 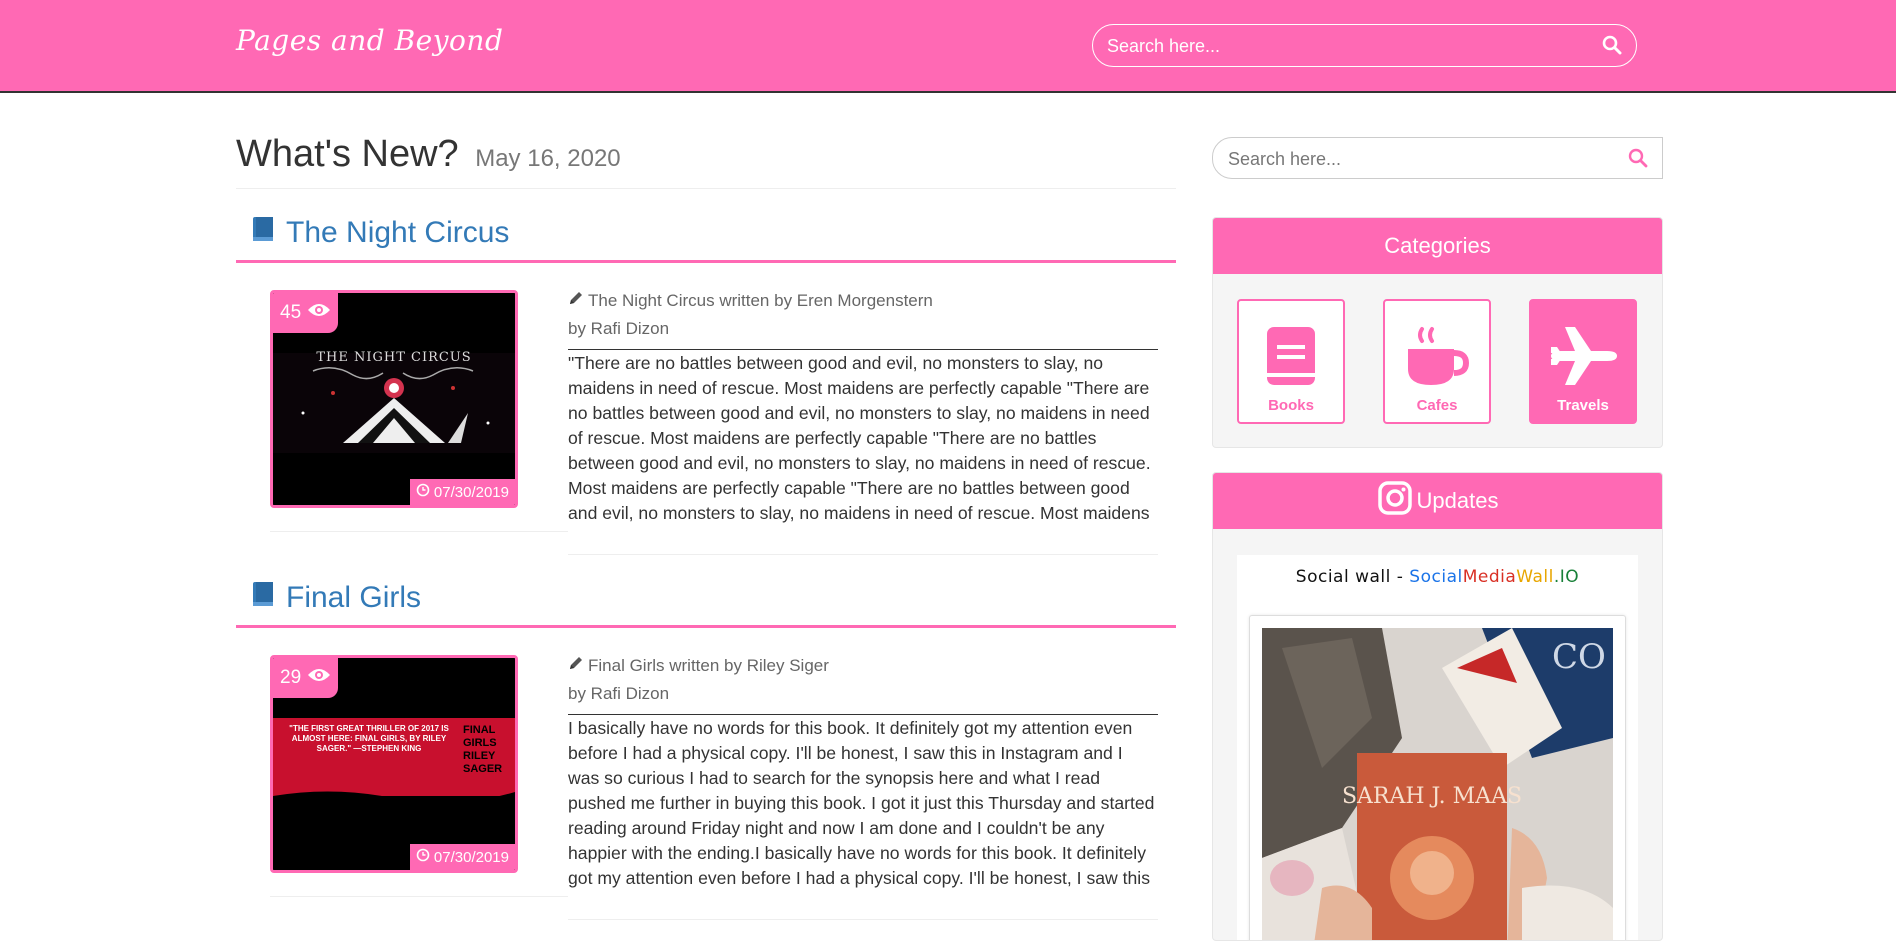 I want to click on sidebar-search-input, so click(x=1418, y=159).